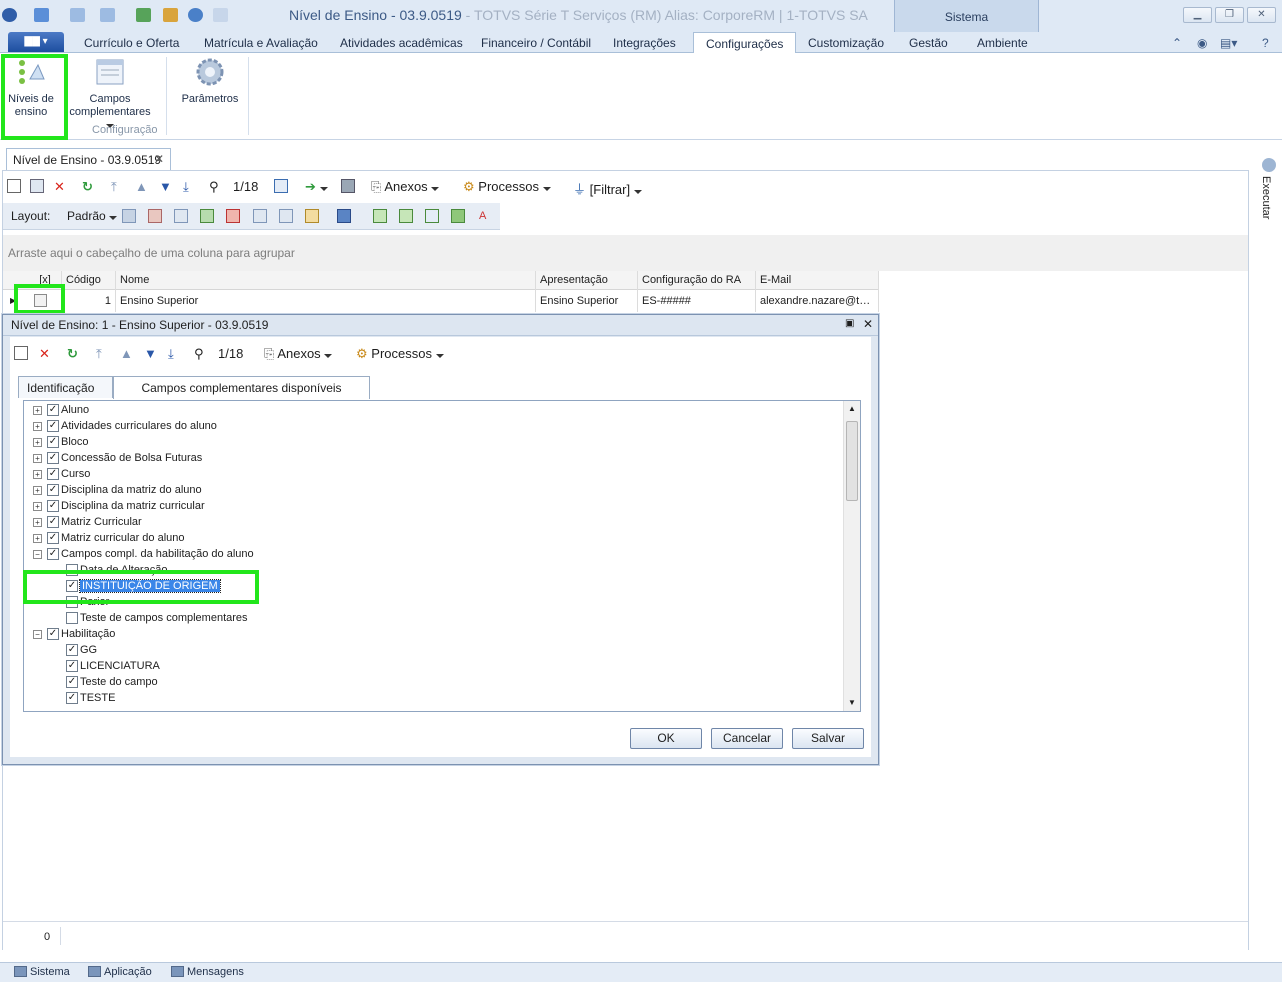  I want to click on export-arrow-icon: ➔, so click(316, 187).